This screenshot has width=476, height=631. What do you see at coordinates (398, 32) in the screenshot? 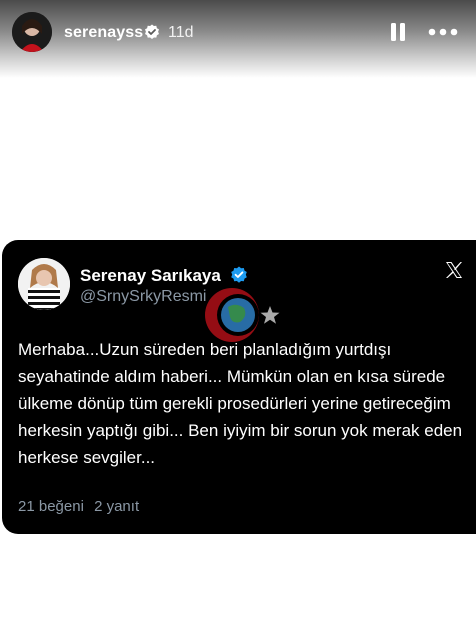
I see `pause-icon` at bounding box center [398, 32].